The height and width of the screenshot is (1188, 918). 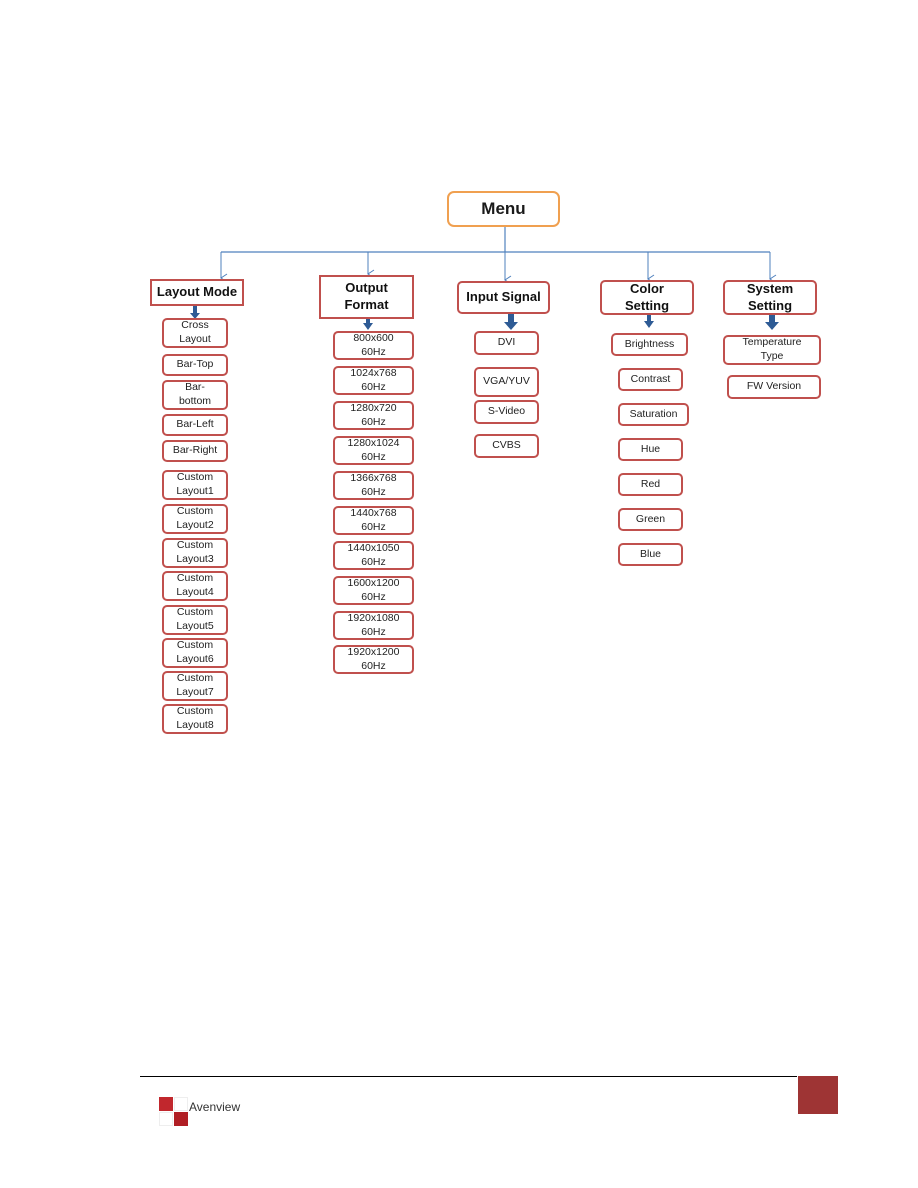 What do you see at coordinates (772, 350) in the screenshot?
I see `system-setting-item: Temperature Type` at bounding box center [772, 350].